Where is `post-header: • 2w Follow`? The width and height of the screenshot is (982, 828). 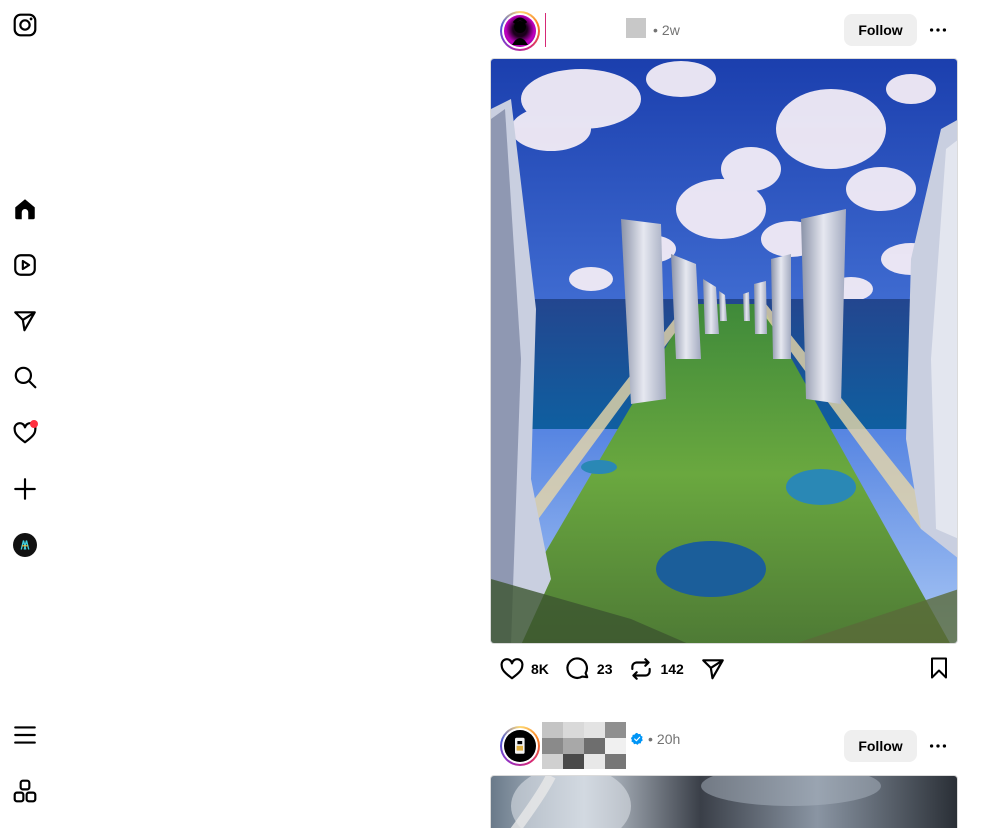 post-header: • 2w Follow is located at coordinates (724, 29).